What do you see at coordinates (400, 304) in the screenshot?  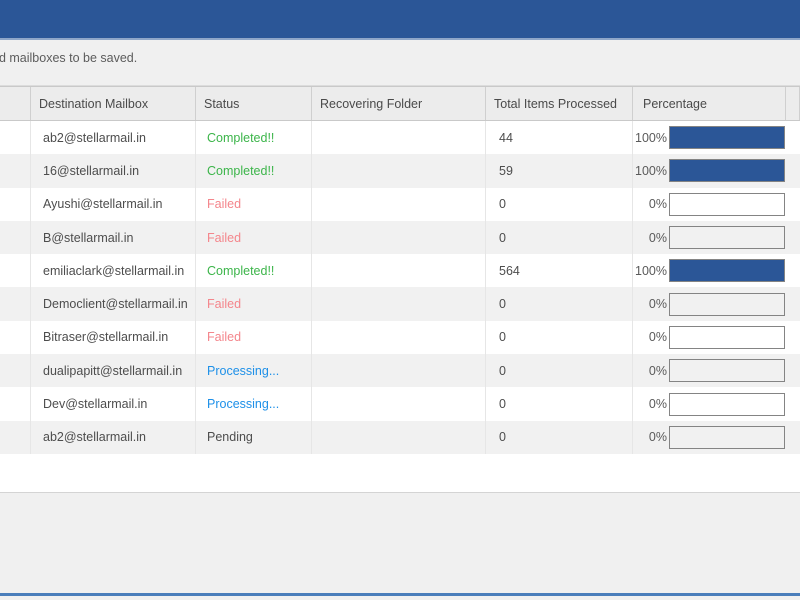 I see `table-row: Democlient@stellarmail.in Failed 0 0%` at bounding box center [400, 304].